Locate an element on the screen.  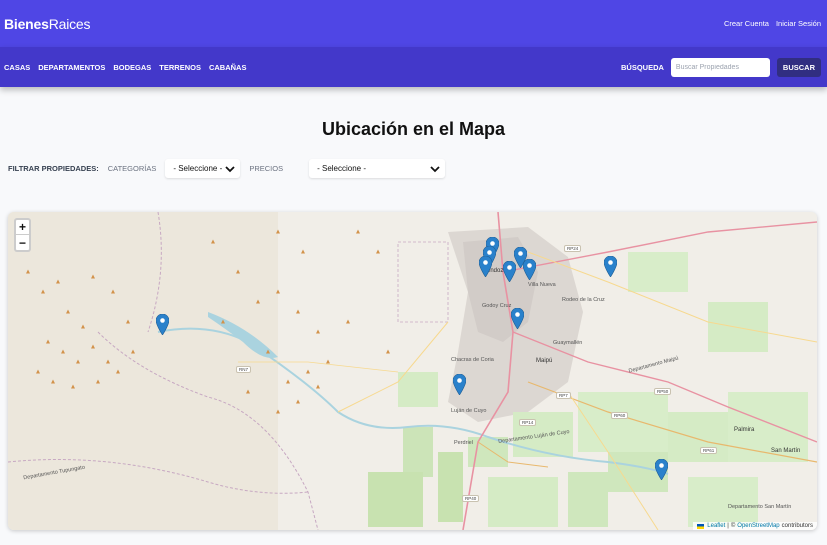
attribution-copyright: © is located at coordinates (733, 526).